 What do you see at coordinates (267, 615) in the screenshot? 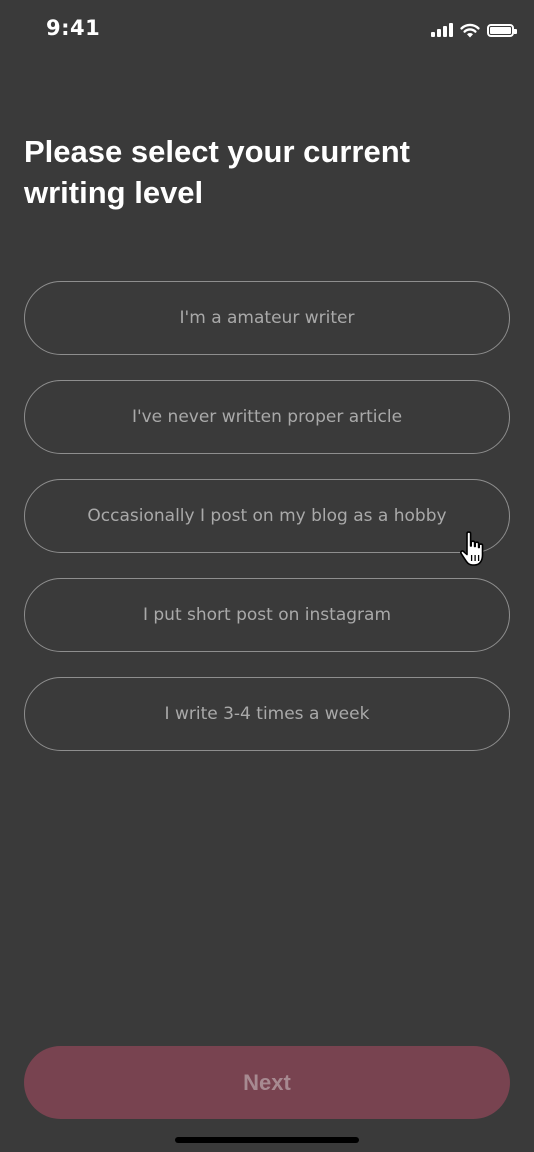
I see `option-instagram-posts: I put short post on instagram` at bounding box center [267, 615].